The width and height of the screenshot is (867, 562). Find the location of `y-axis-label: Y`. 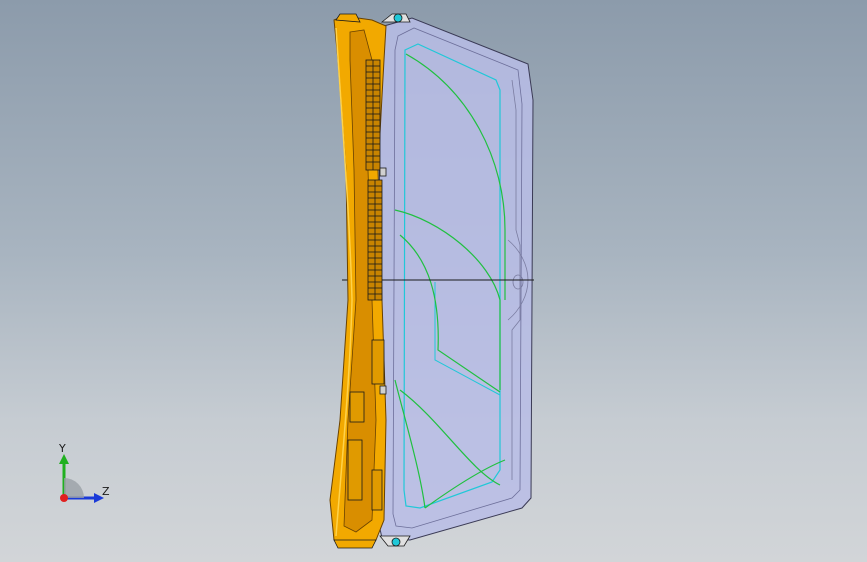

y-axis-label: Y is located at coordinates (62, 448).